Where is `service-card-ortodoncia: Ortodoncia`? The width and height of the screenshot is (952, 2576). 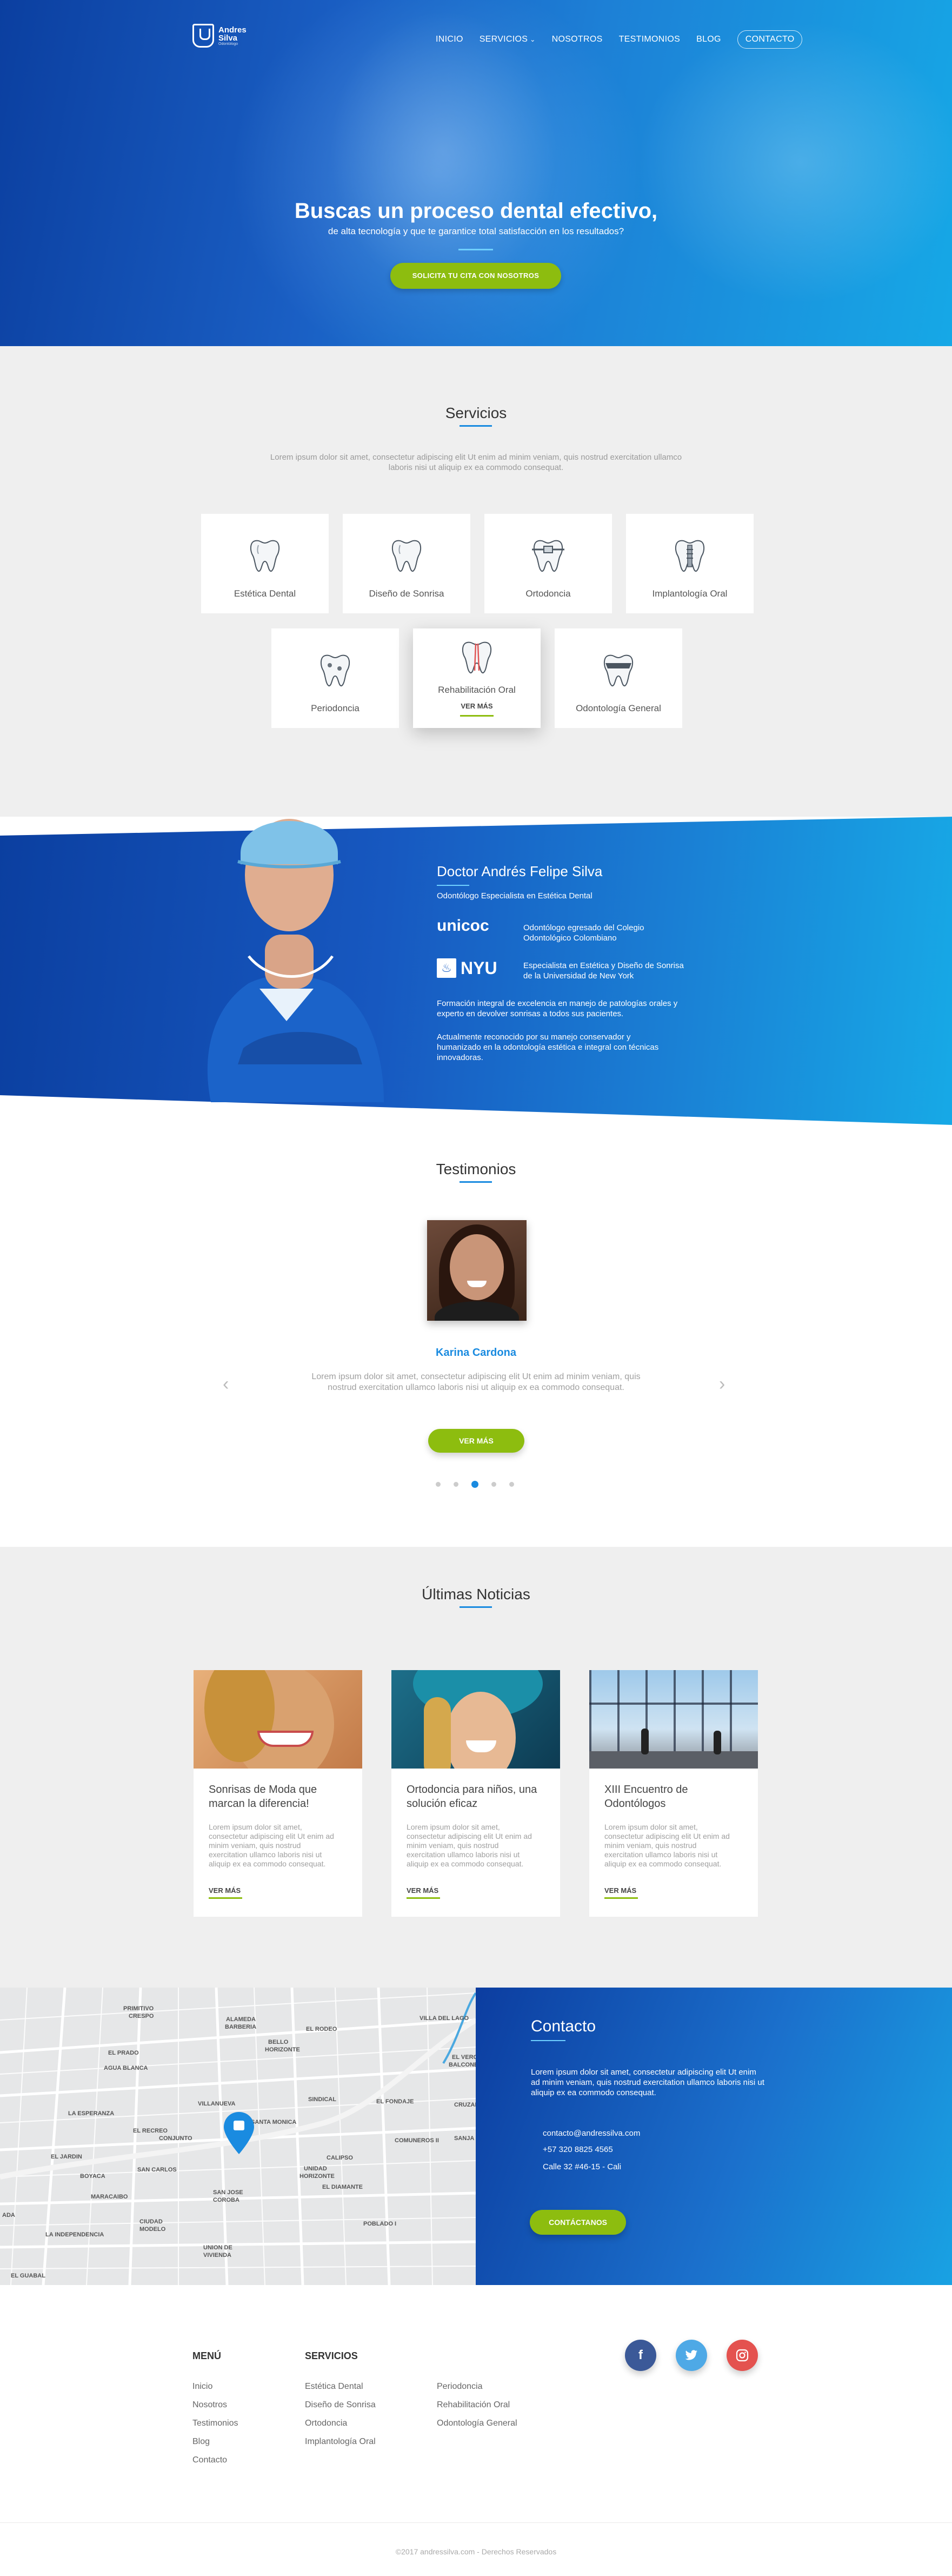 service-card-ortodoncia: Ortodoncia is located at coordinates (548, 563).